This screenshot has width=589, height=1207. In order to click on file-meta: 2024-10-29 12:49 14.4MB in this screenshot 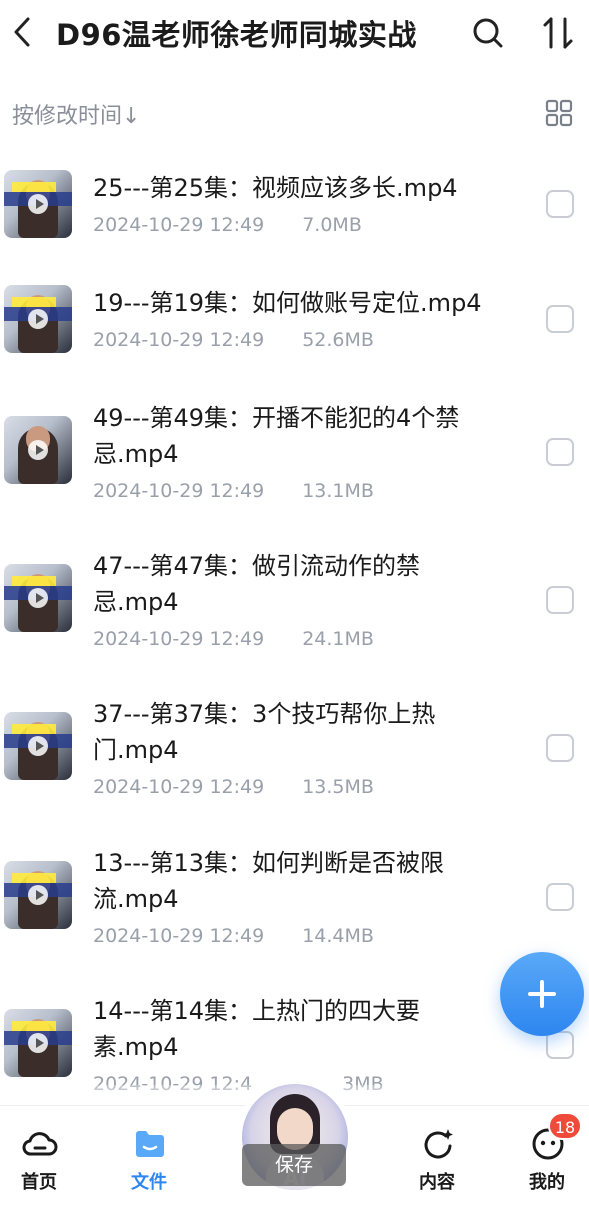, I will do `click(233, 936)`.